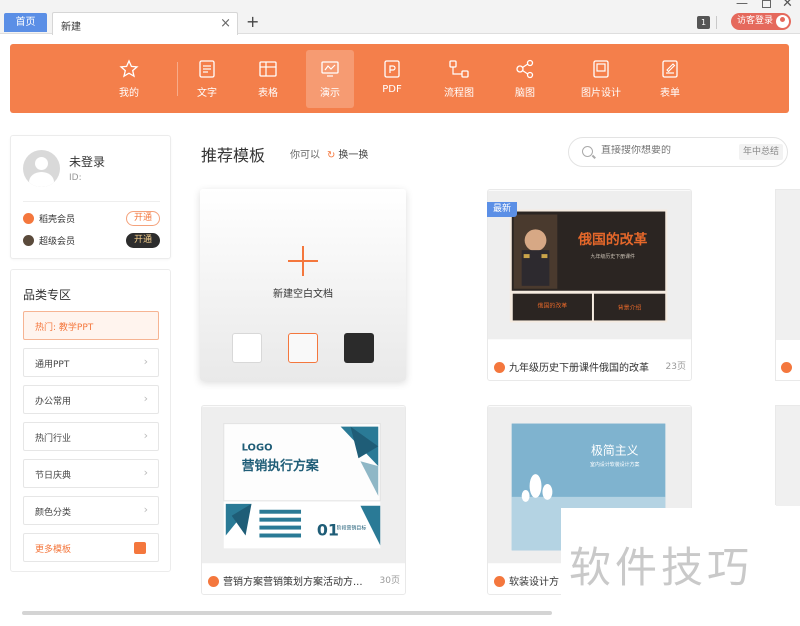 The image size is (800, 626). I want to click on template-thumbnail: 俄国的改革 九年级历史下册课件 俄国的改革 背景介绍, so click(589, 265).